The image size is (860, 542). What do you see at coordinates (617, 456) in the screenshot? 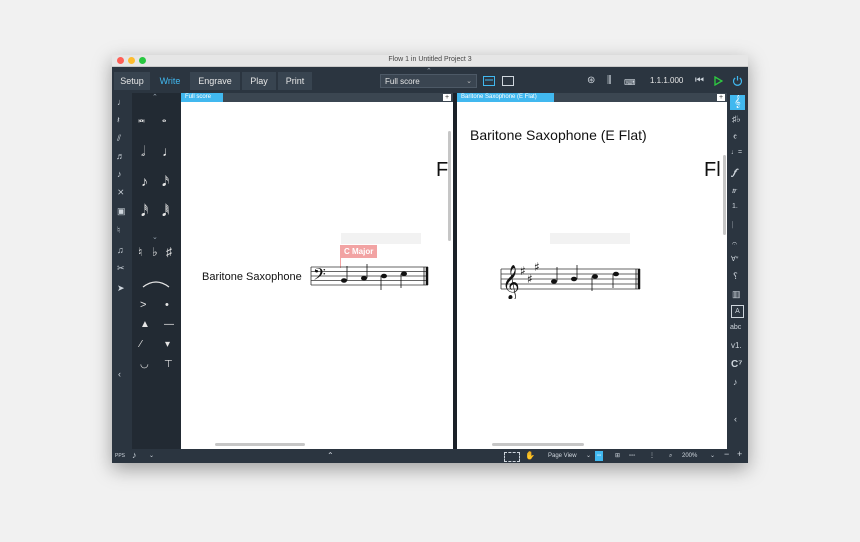
I see `spreads-grid-icon: ⊞` at bounding box center [617, 456].